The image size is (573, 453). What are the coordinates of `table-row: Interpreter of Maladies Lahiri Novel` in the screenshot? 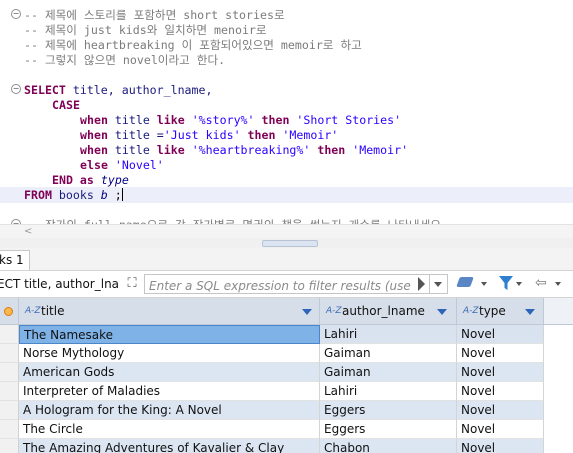 It's located at (286, 391).